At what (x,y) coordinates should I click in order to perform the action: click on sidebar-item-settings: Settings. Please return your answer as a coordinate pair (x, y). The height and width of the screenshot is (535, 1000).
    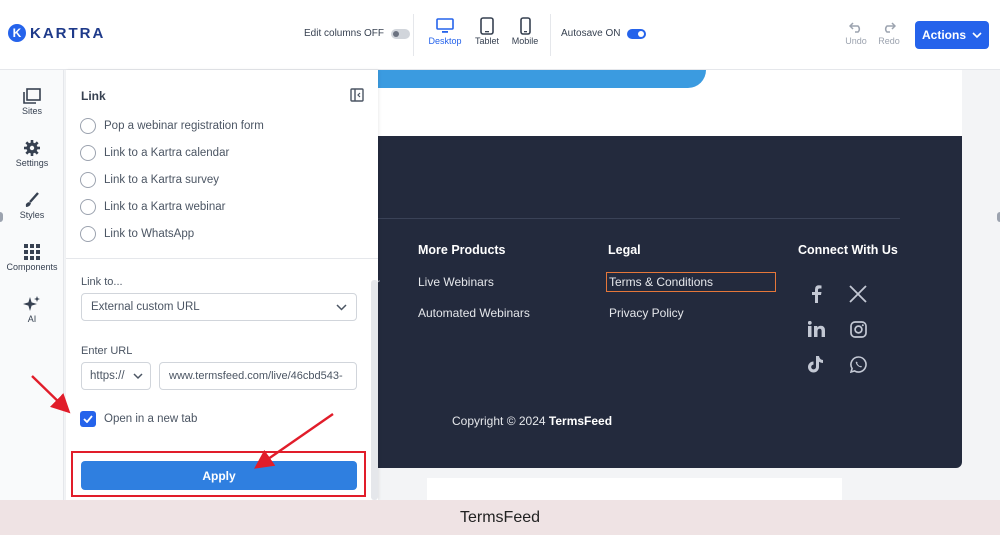
    Looking at the image, I should click on (32, 153).